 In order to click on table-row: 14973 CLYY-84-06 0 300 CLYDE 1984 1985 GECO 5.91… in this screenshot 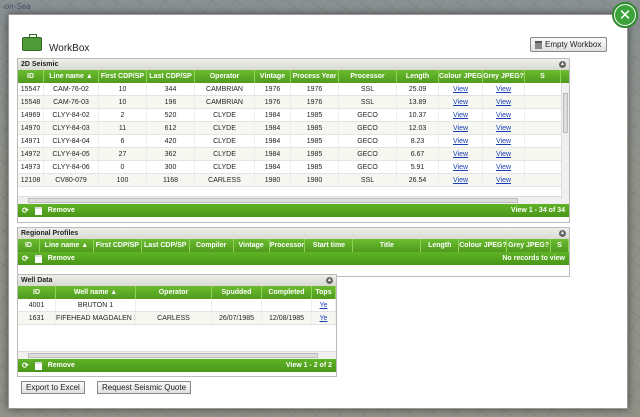, I will do `click(293, 167)`.